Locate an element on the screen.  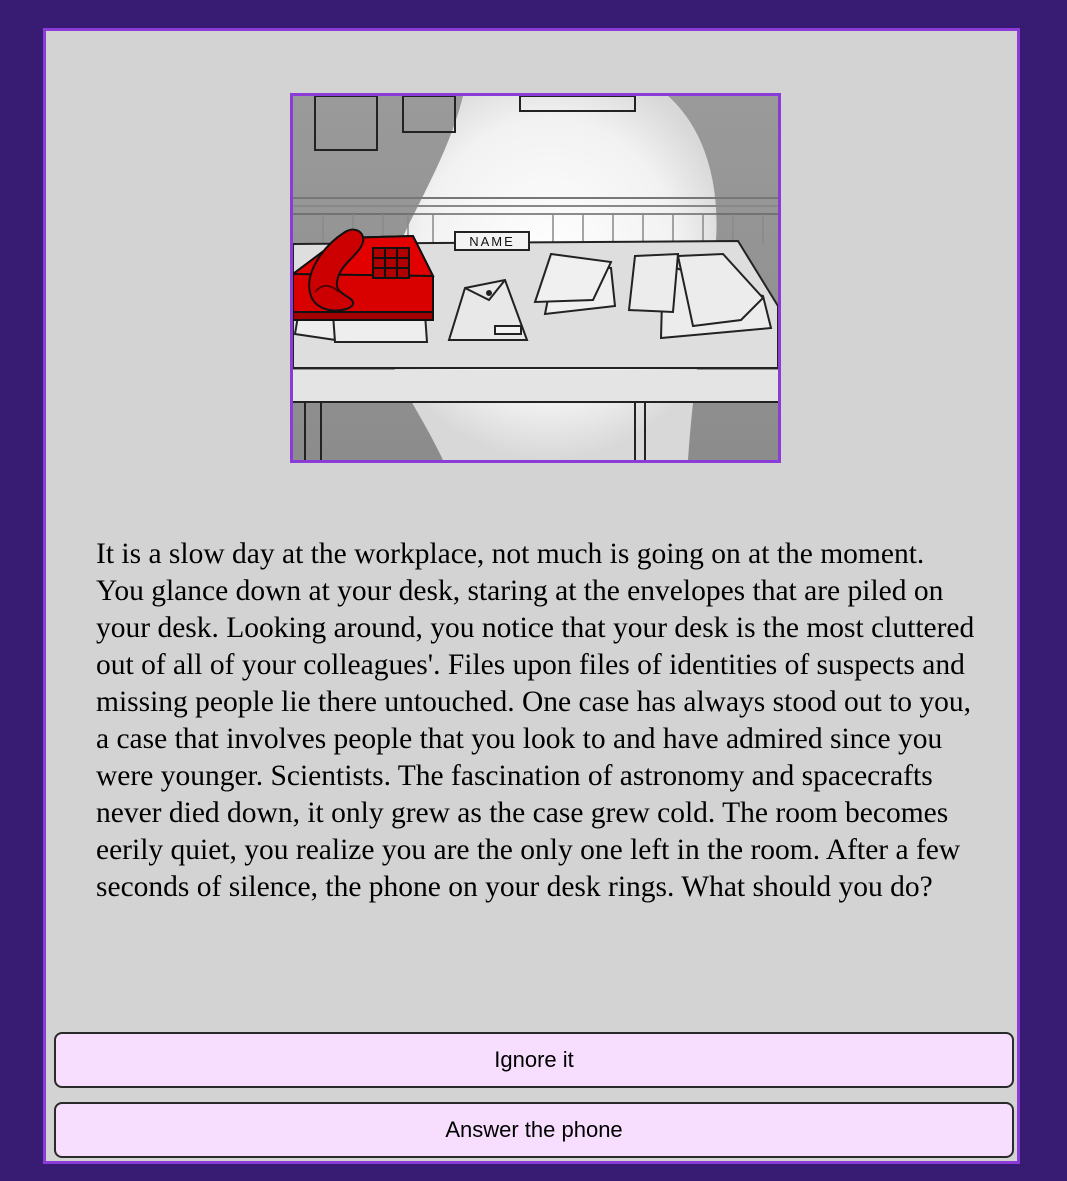
nameplate-label: NAME is located at coordinates (492, 241).